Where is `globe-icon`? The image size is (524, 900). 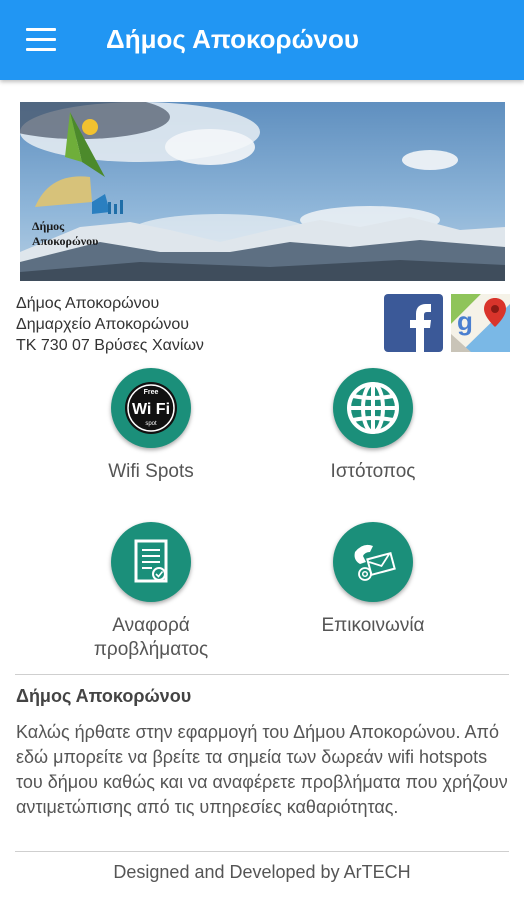 globe-icon is located at coordinates (373, 408).